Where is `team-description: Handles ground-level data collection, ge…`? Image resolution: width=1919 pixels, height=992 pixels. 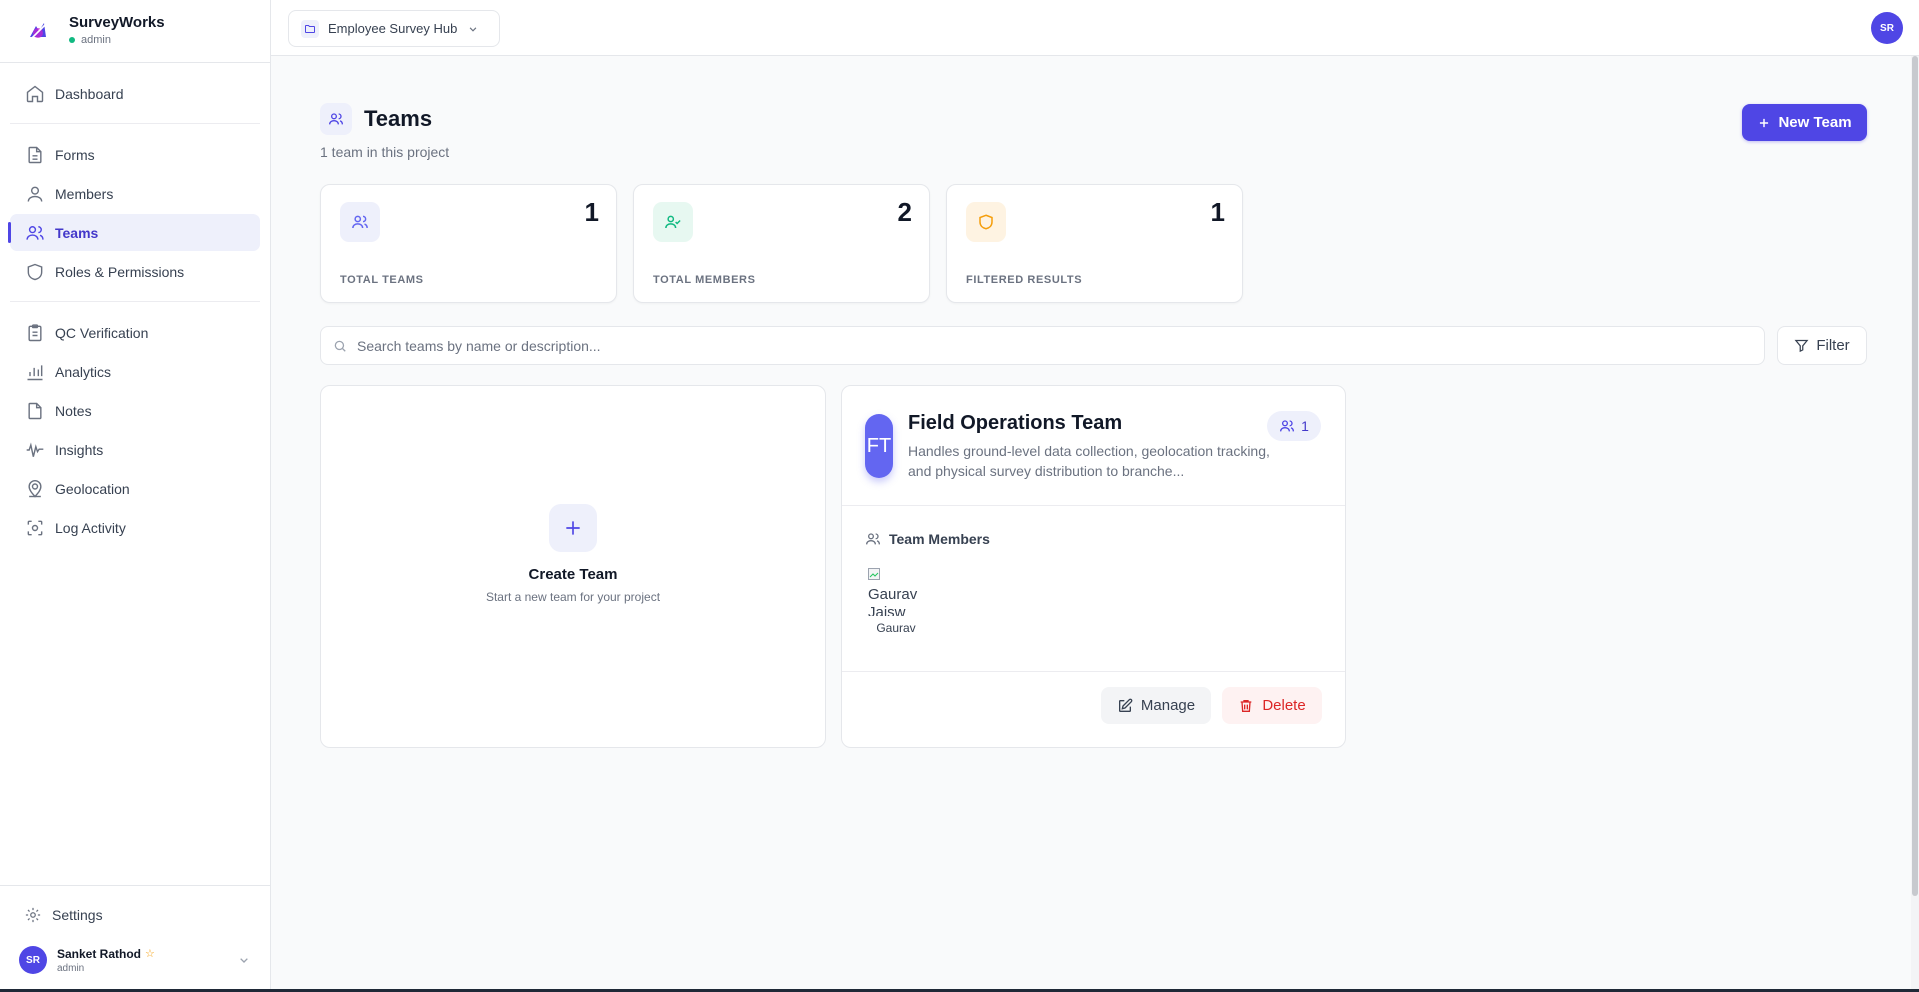 team-description: Handles ground-level data collection, ge… is located at coordinates (1089, 461).